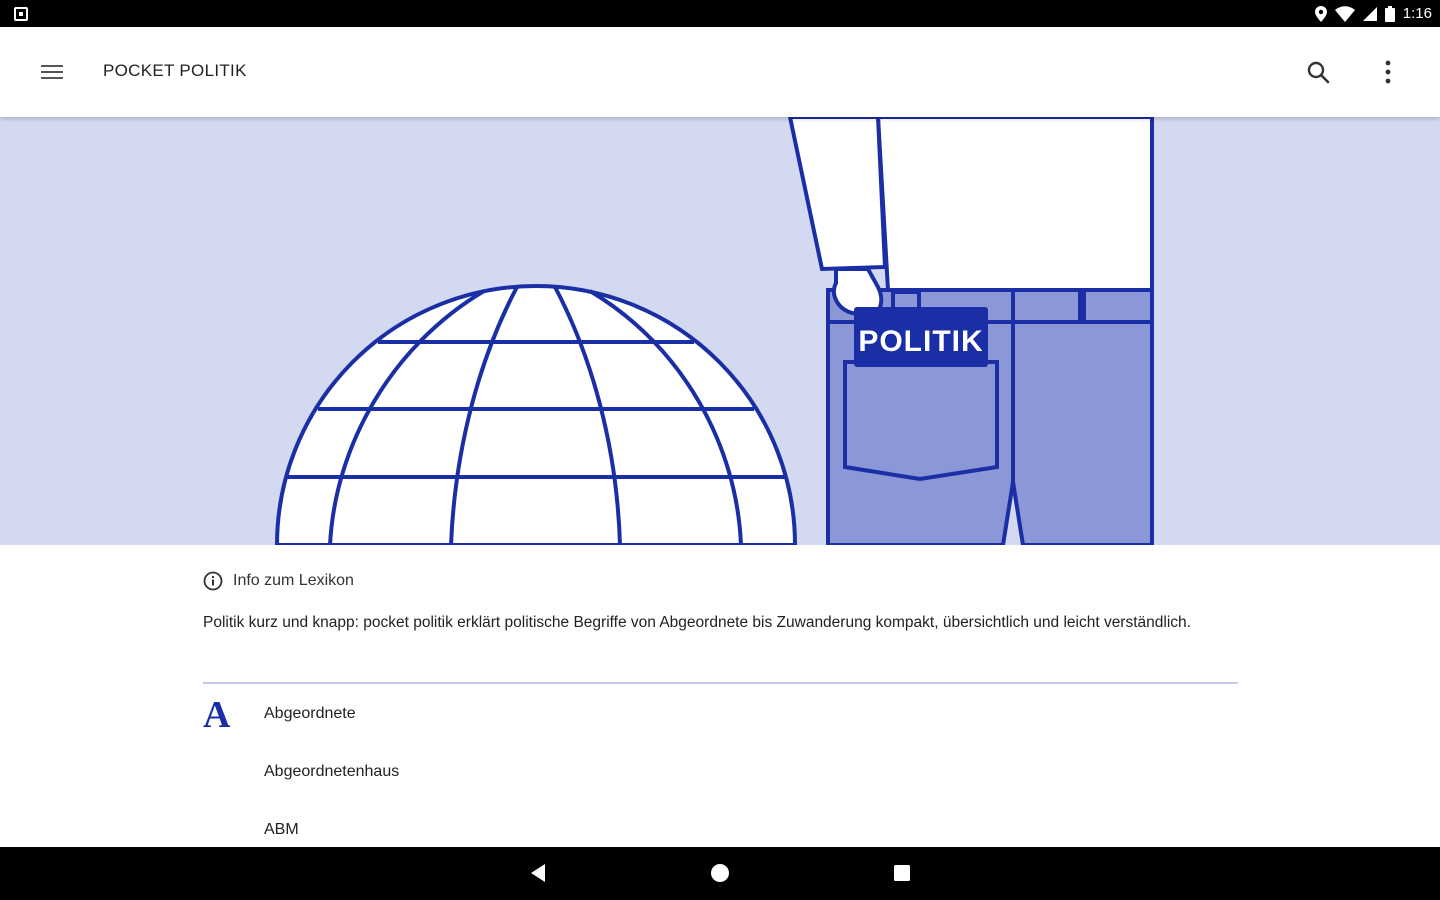 The height and width of the screenshot is (900, 1440). What do you see at coordinates (720, 72) in the screenshot?
I see `app-bar: POCKET POLITIK` at bounding box center [720, 72].